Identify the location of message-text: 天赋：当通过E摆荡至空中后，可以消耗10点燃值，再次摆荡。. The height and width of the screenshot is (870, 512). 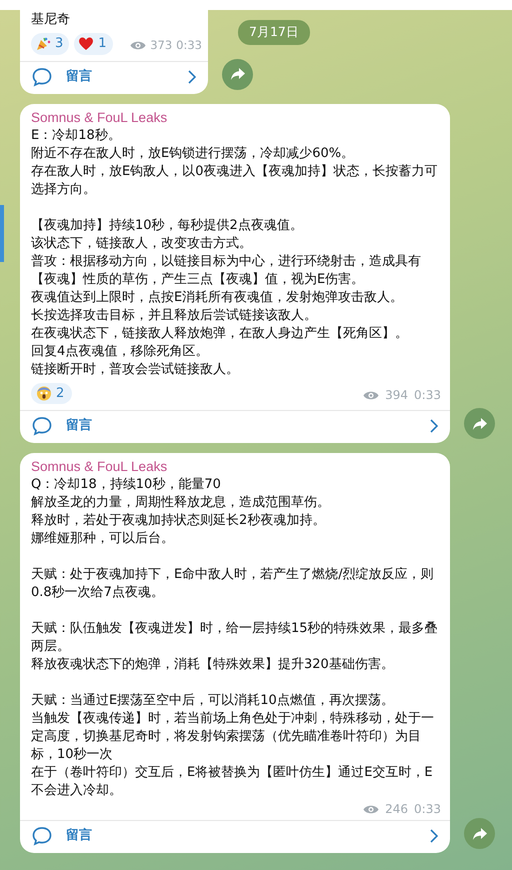
(213, 701).